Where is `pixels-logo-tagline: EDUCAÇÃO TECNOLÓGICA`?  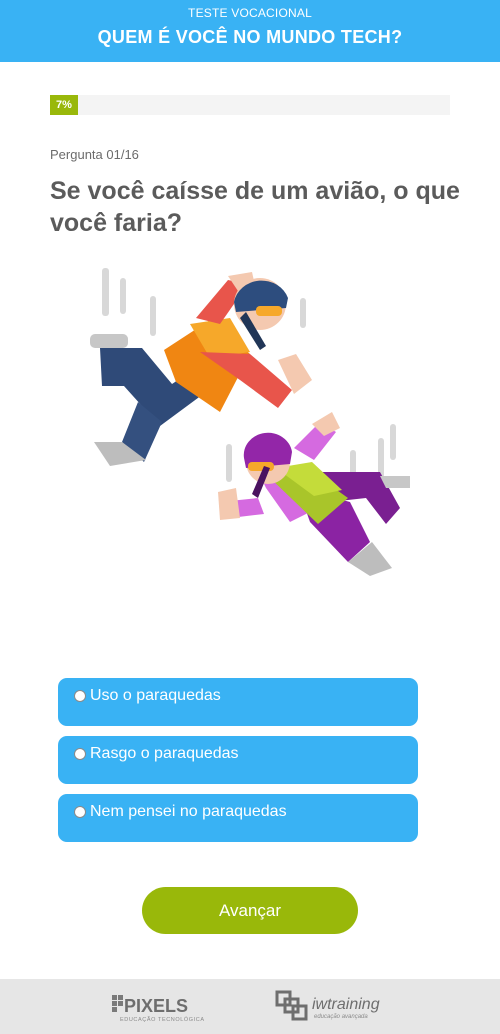 pixels-logo-tagline: EDUCAÇÃO TECNOLÓGICA is located at coordinates (162, 1019).